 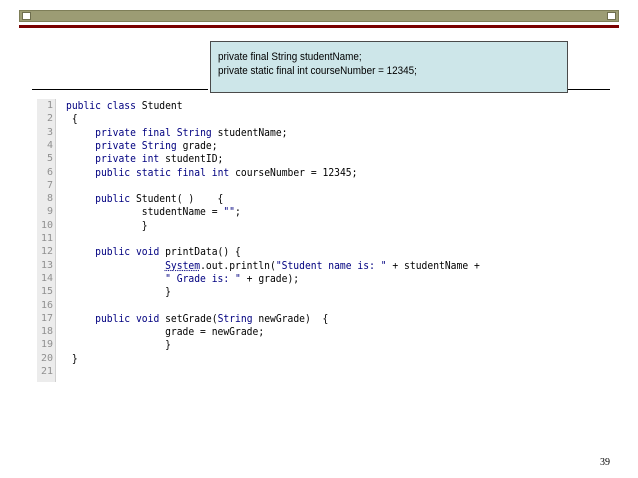 I want to click on callout-line-1: private final String studentName;, so click(x=290, y=57).